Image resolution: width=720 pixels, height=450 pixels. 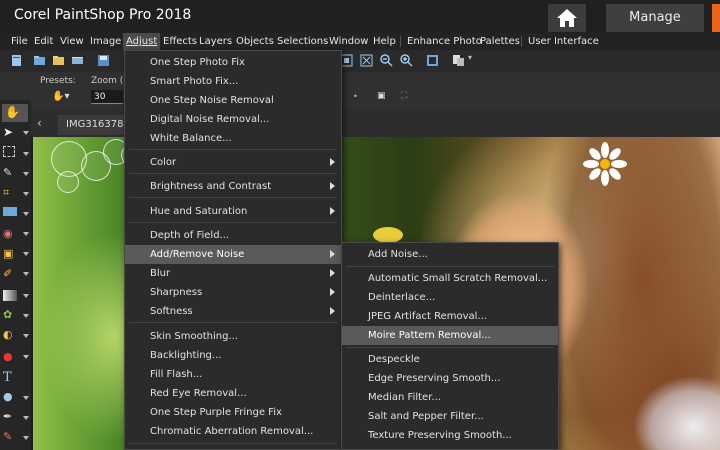 I want to click on zoom-in-icon, so click(x=406, y=60).